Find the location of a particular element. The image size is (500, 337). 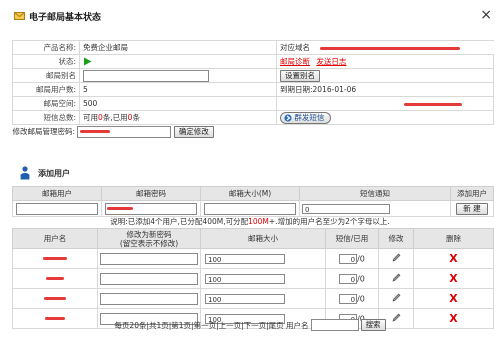

note-highlight: 100M is located at coordinates (258, 221).